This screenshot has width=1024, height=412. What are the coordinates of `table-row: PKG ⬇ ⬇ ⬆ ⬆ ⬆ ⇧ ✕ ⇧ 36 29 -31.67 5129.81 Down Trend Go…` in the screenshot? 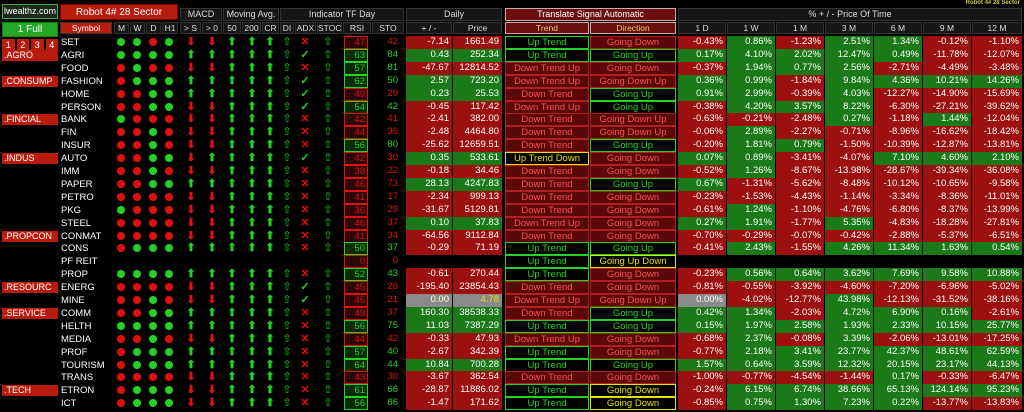 It's located at (512, 210).